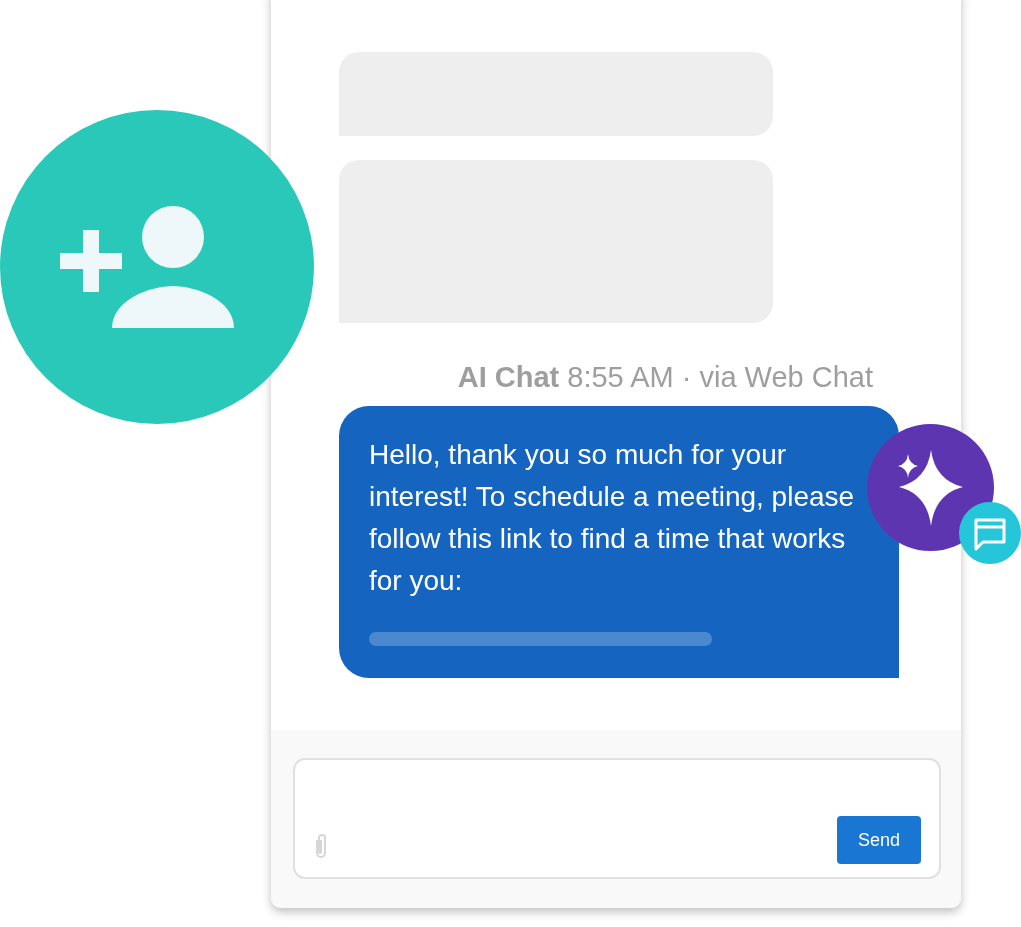  I want to click on paperclip-icon, so click(321, 846).